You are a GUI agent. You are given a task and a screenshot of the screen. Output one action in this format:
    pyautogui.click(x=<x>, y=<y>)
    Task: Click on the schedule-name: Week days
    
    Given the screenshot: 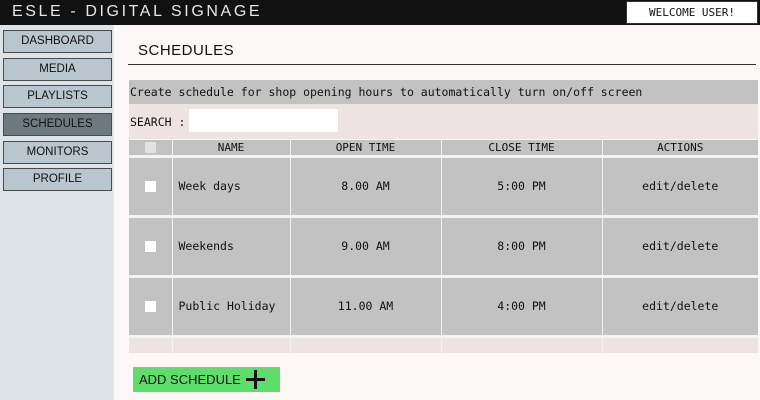 What is the action you would take?
    pyautogui.click(x=230, y=185)
    